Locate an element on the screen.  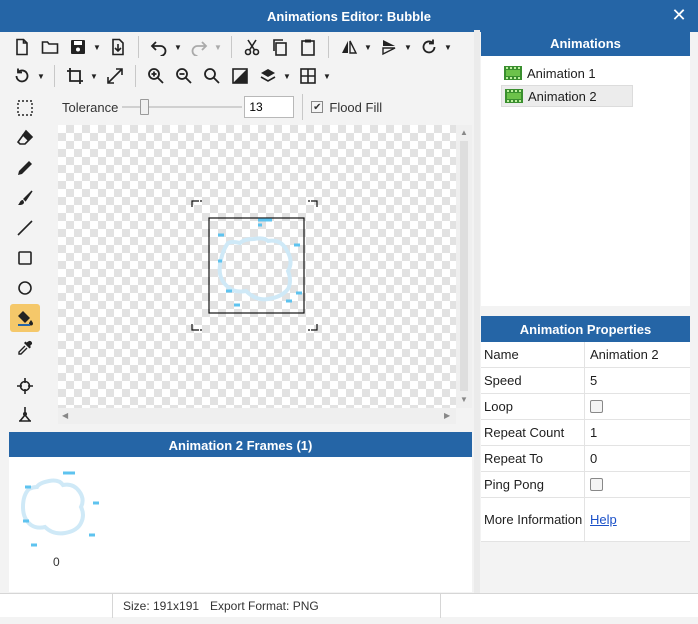
status-size: Size: 191x191 is located at coordinates (161, 606).